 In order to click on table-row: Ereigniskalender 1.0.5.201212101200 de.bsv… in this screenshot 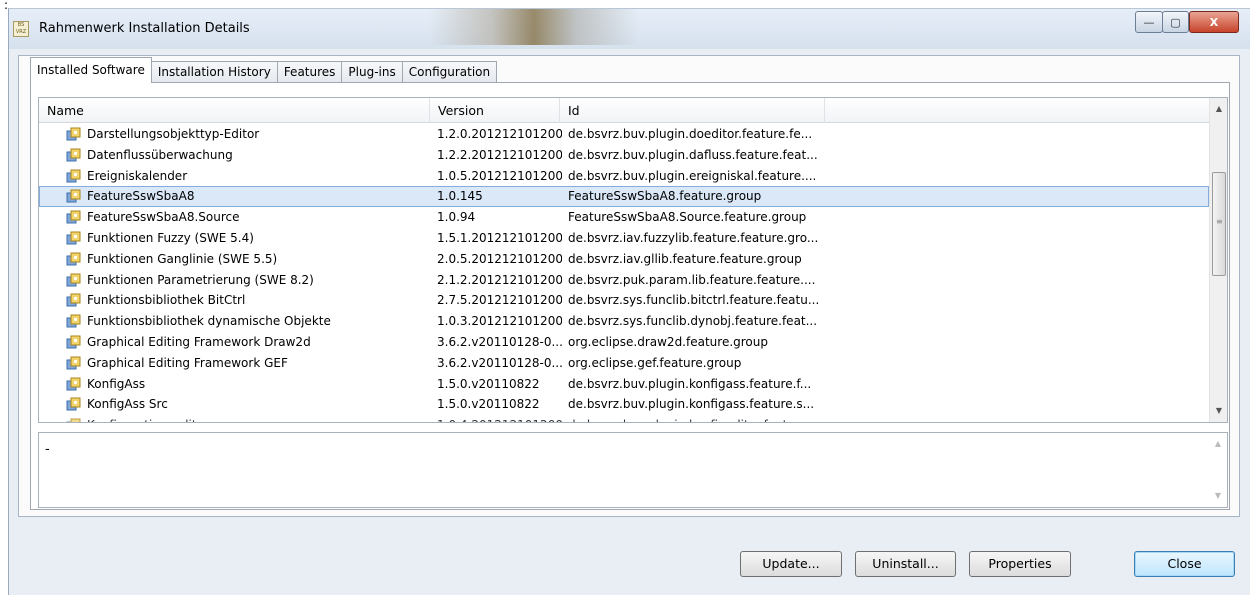, I will do `click(624, 176)`.